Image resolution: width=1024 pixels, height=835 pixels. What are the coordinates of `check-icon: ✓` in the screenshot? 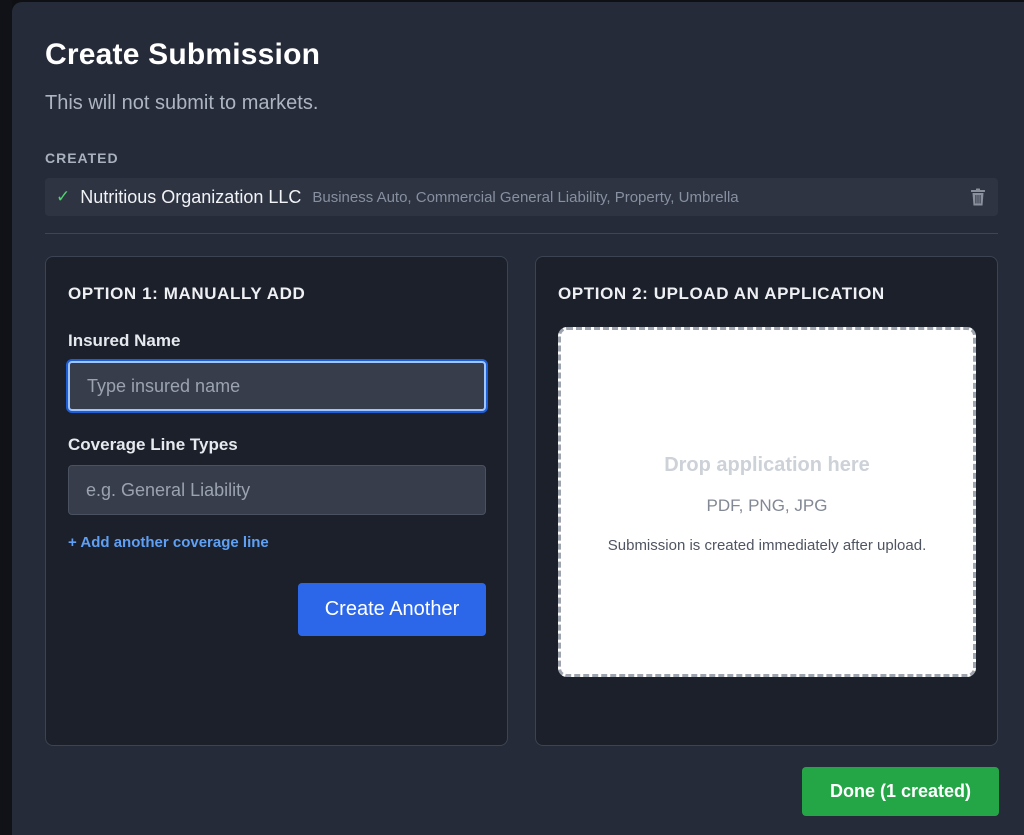 It's located at (63, 196).